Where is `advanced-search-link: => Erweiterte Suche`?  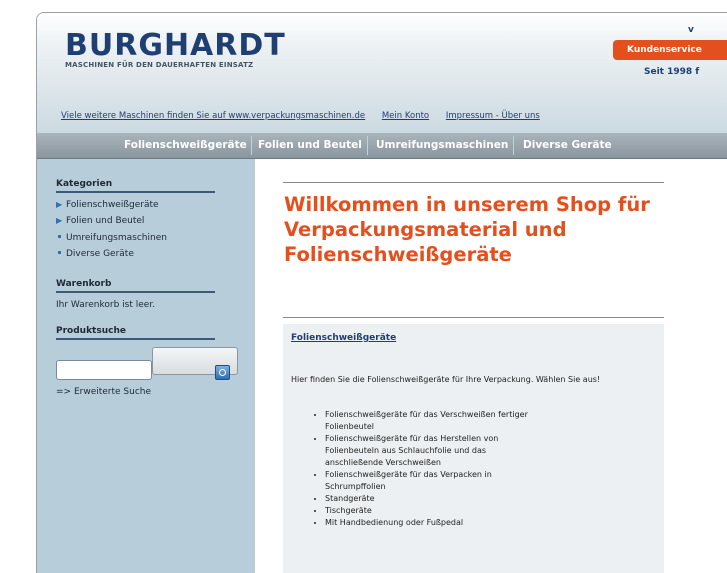 advanced-search-link: => Erweiterte Suche is located at coordinates (103, 392).